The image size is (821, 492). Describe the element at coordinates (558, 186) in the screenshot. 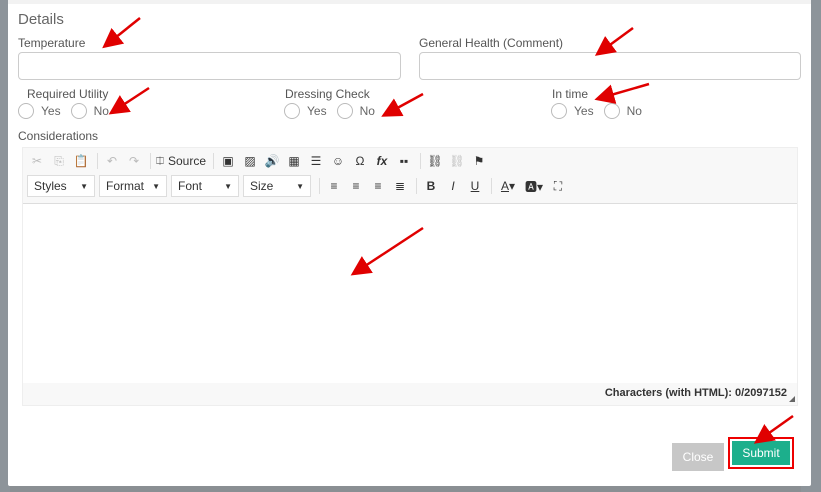

I see `maximize-icon: ⛶` at that location.